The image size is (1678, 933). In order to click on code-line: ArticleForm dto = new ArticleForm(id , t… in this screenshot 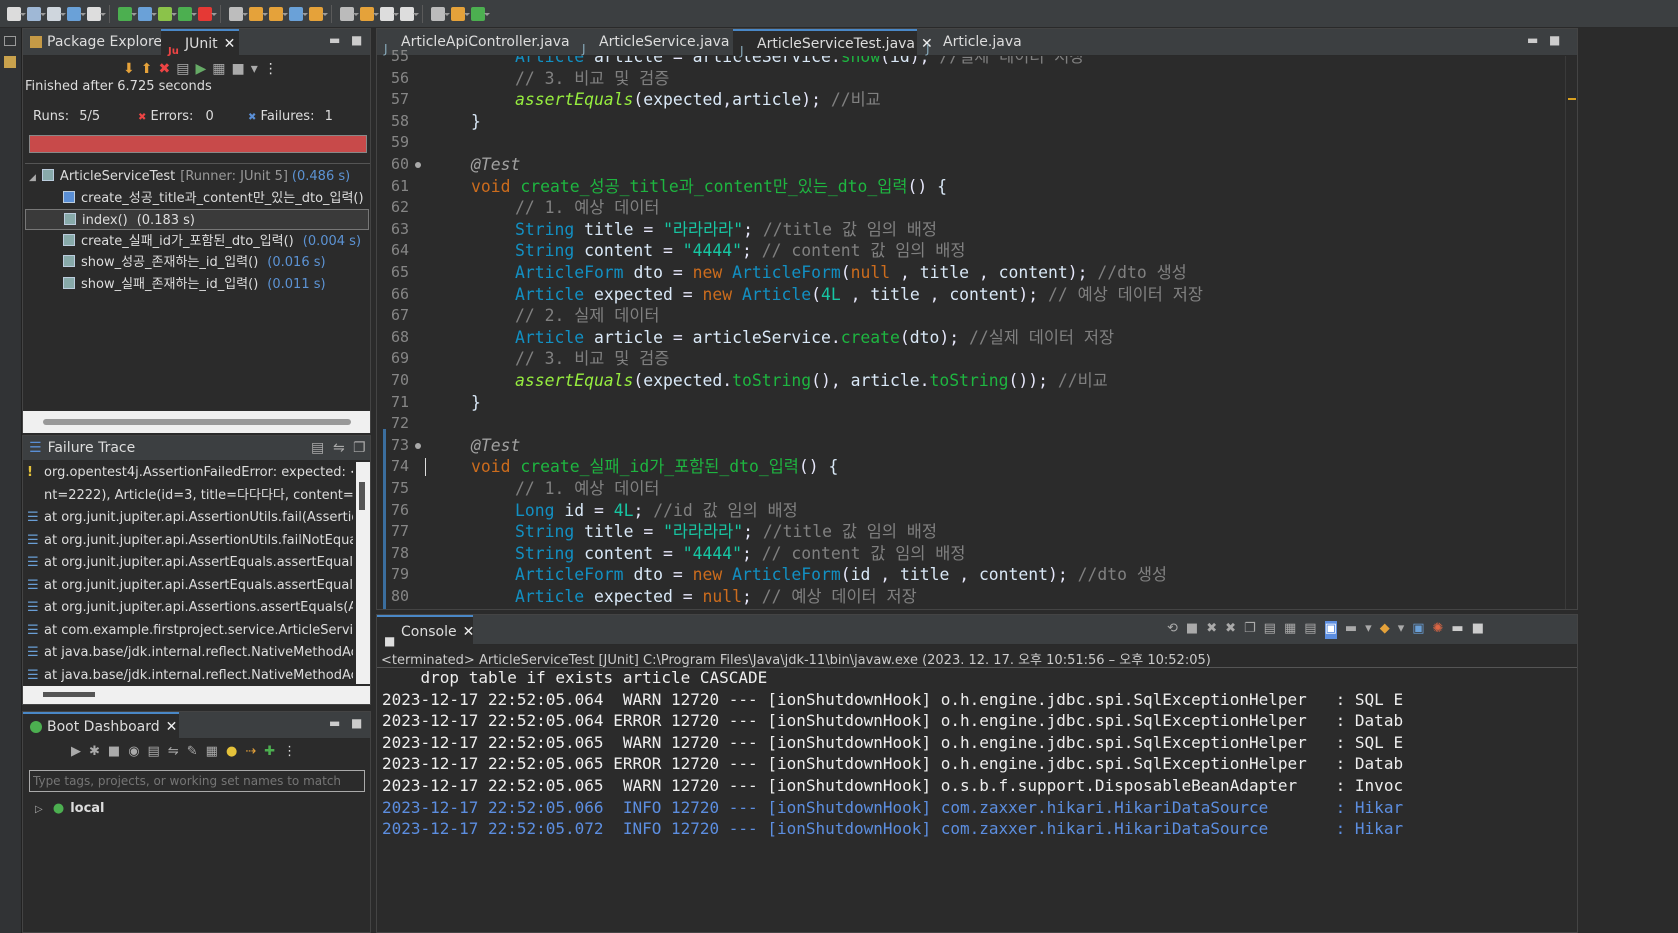, I will do `click(841, 575)`.